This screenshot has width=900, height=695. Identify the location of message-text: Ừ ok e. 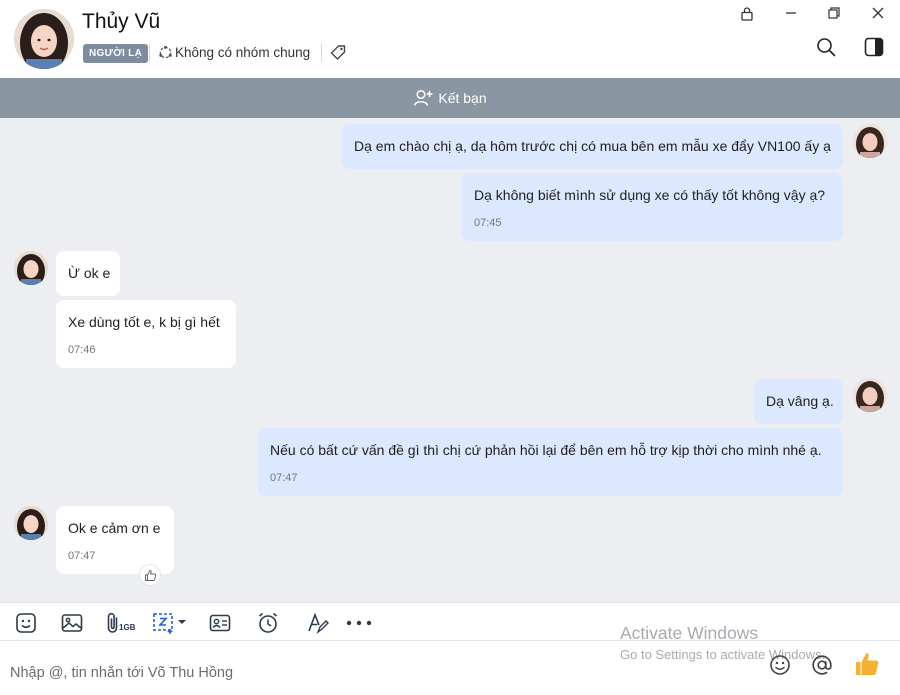
(89, 273).